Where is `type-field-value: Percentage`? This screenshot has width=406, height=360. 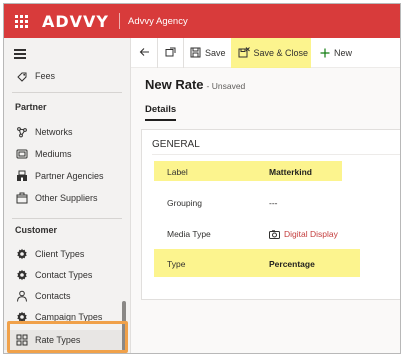
type-field-value: Percentage is located at coordinates (292, 264).